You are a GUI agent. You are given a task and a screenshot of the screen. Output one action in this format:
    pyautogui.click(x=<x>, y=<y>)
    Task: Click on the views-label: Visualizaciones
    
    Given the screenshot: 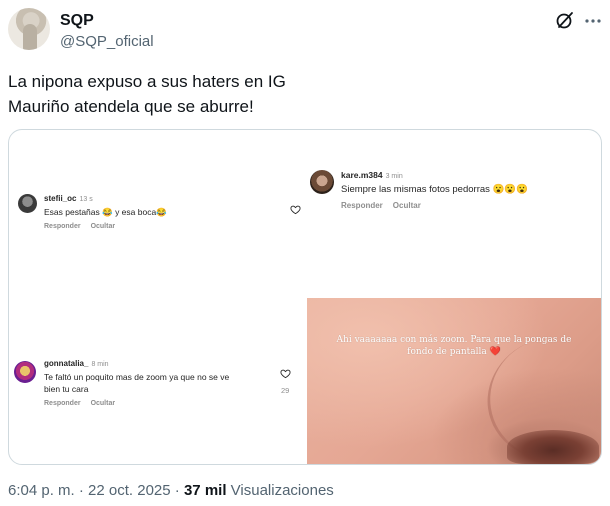 What is the action you would take?
    pyautogui.click(x=280, y=490)
    